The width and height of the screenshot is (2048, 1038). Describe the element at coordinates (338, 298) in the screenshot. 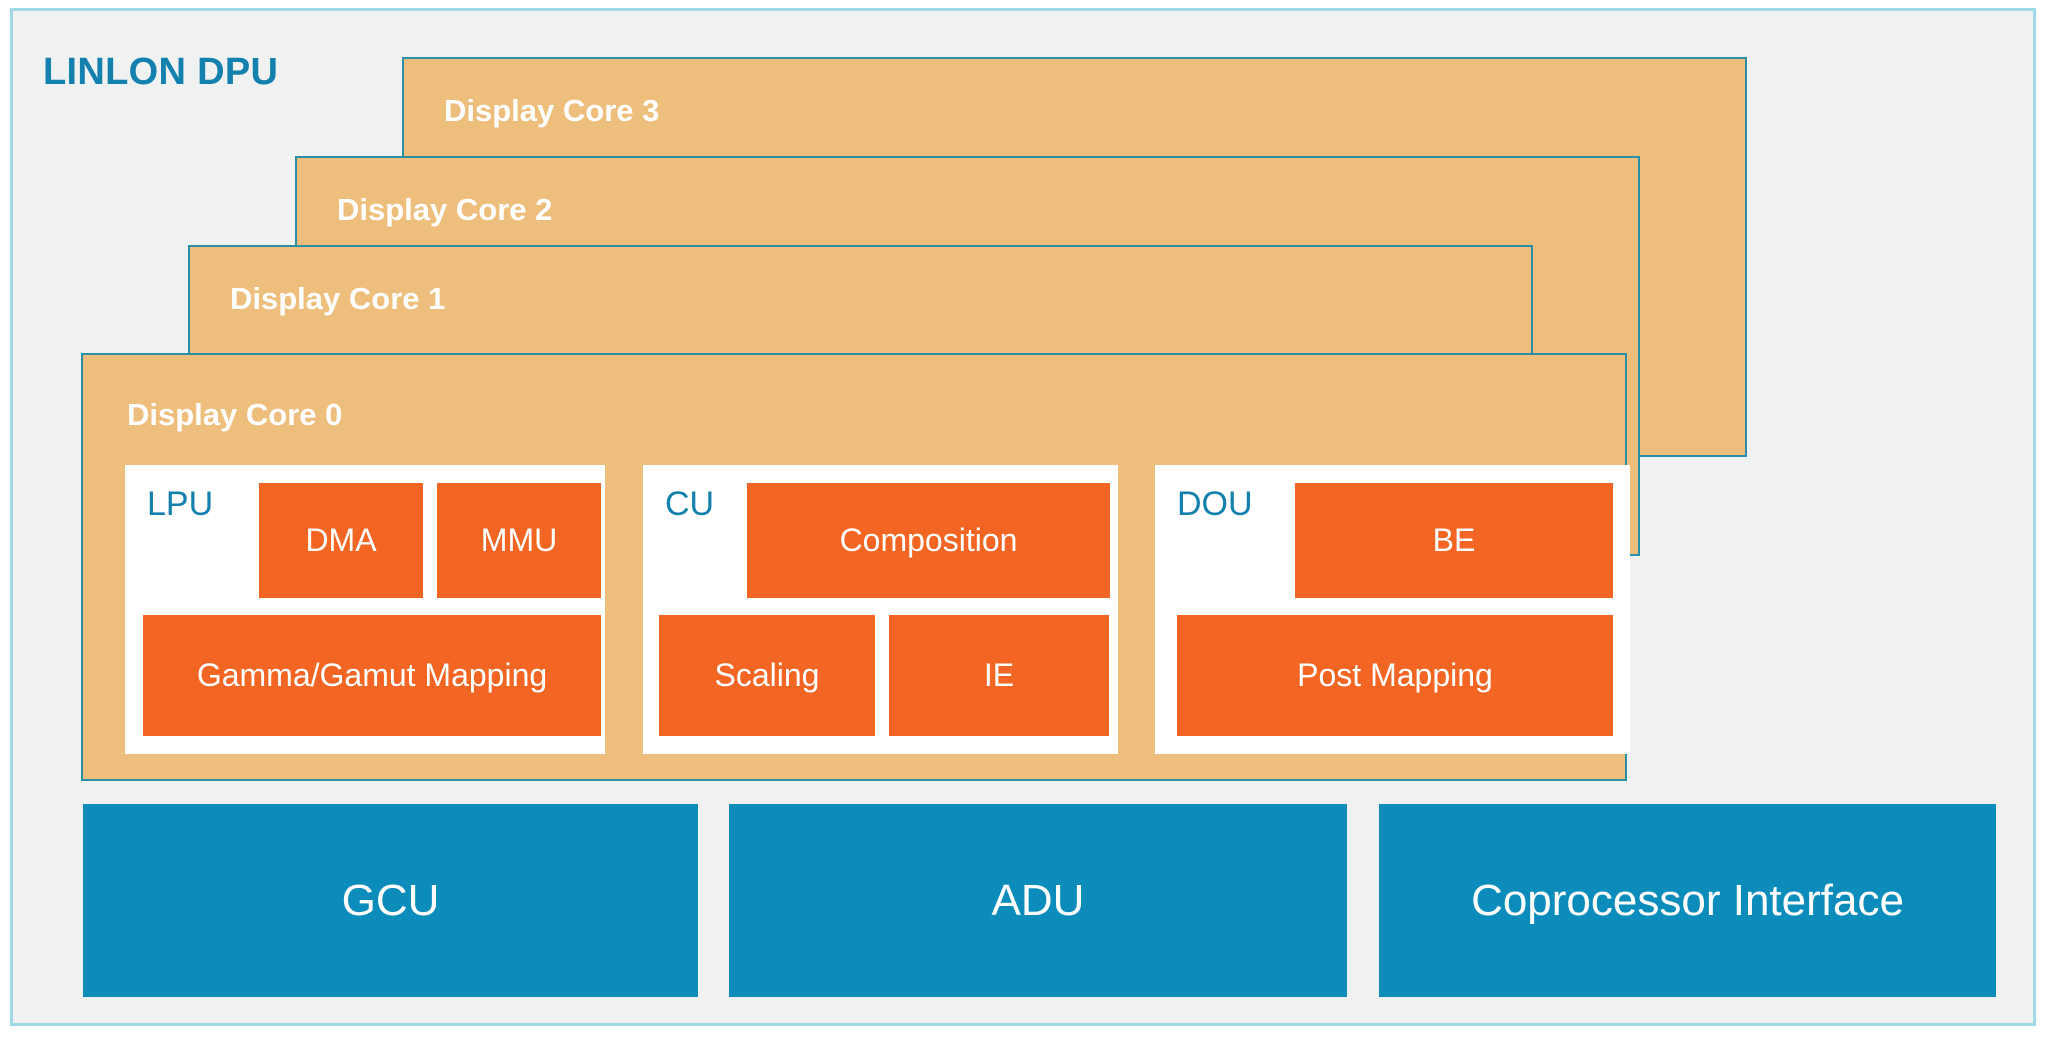

I see `display-core-1-label: Display Core 1` at that location.